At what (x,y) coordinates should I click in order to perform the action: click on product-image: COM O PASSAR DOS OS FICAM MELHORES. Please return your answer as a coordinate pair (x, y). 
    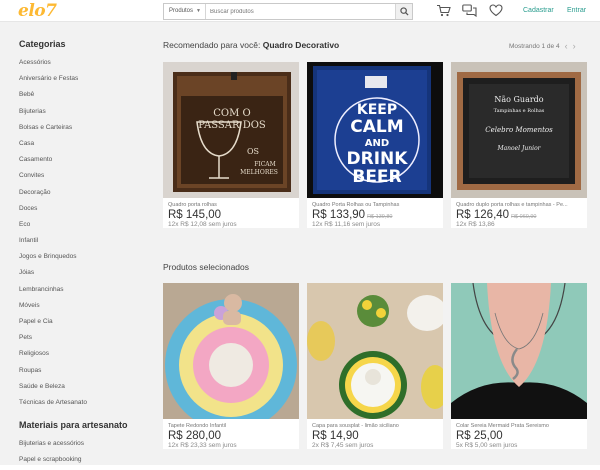
    Looking at the image, I should click on (231, 130).